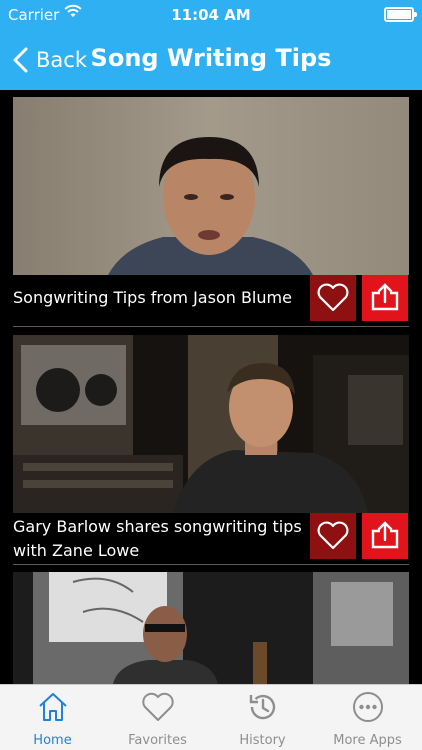  What do you see at coordinates (368, 707) in the screenshot?
I see `more-icon` at bounding box center [368, 707].